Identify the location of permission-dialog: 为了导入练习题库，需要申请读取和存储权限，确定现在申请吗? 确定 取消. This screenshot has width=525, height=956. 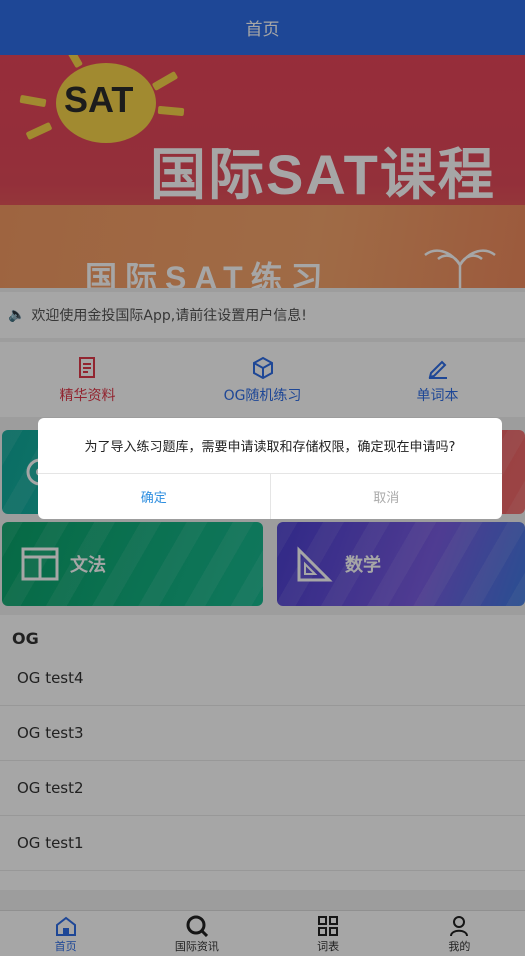
(270, 468).